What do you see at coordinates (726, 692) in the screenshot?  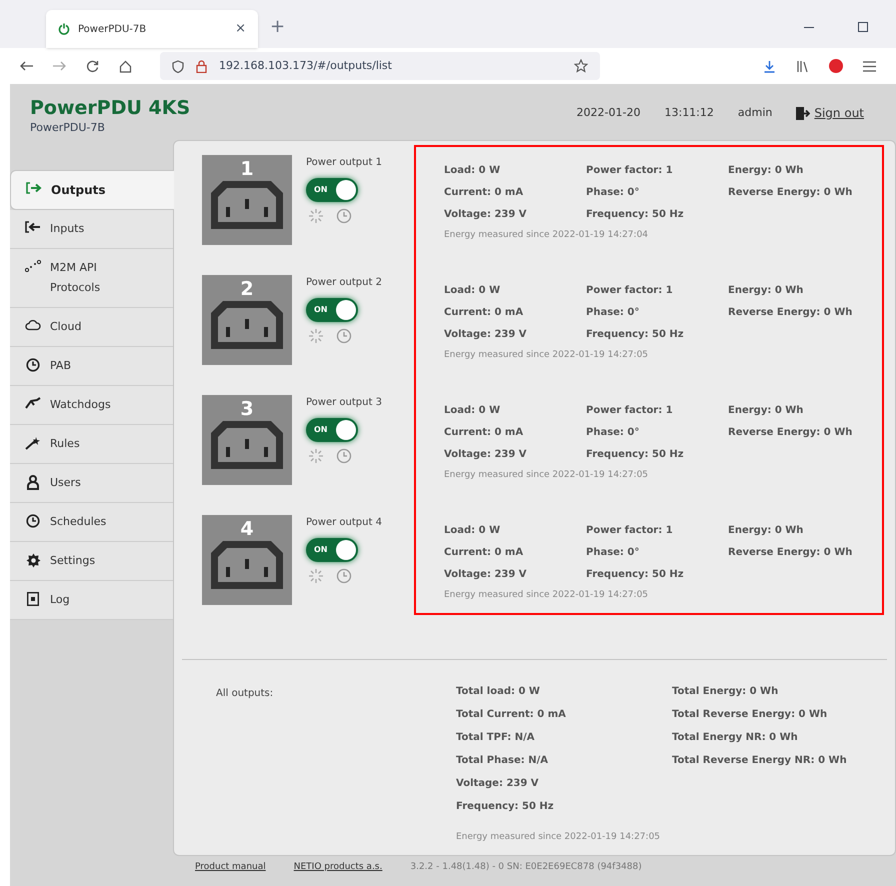 I see `measurement-text: Total Energy: 0 Wh` at bounding box center [726, 692].